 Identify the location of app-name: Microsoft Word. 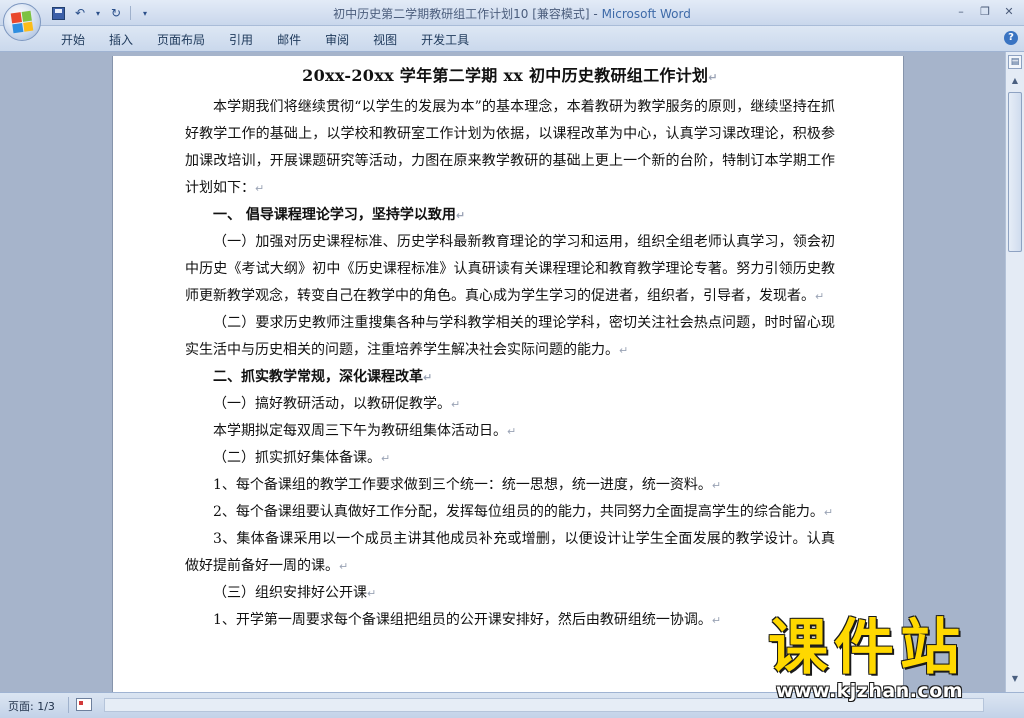
(646, 14).